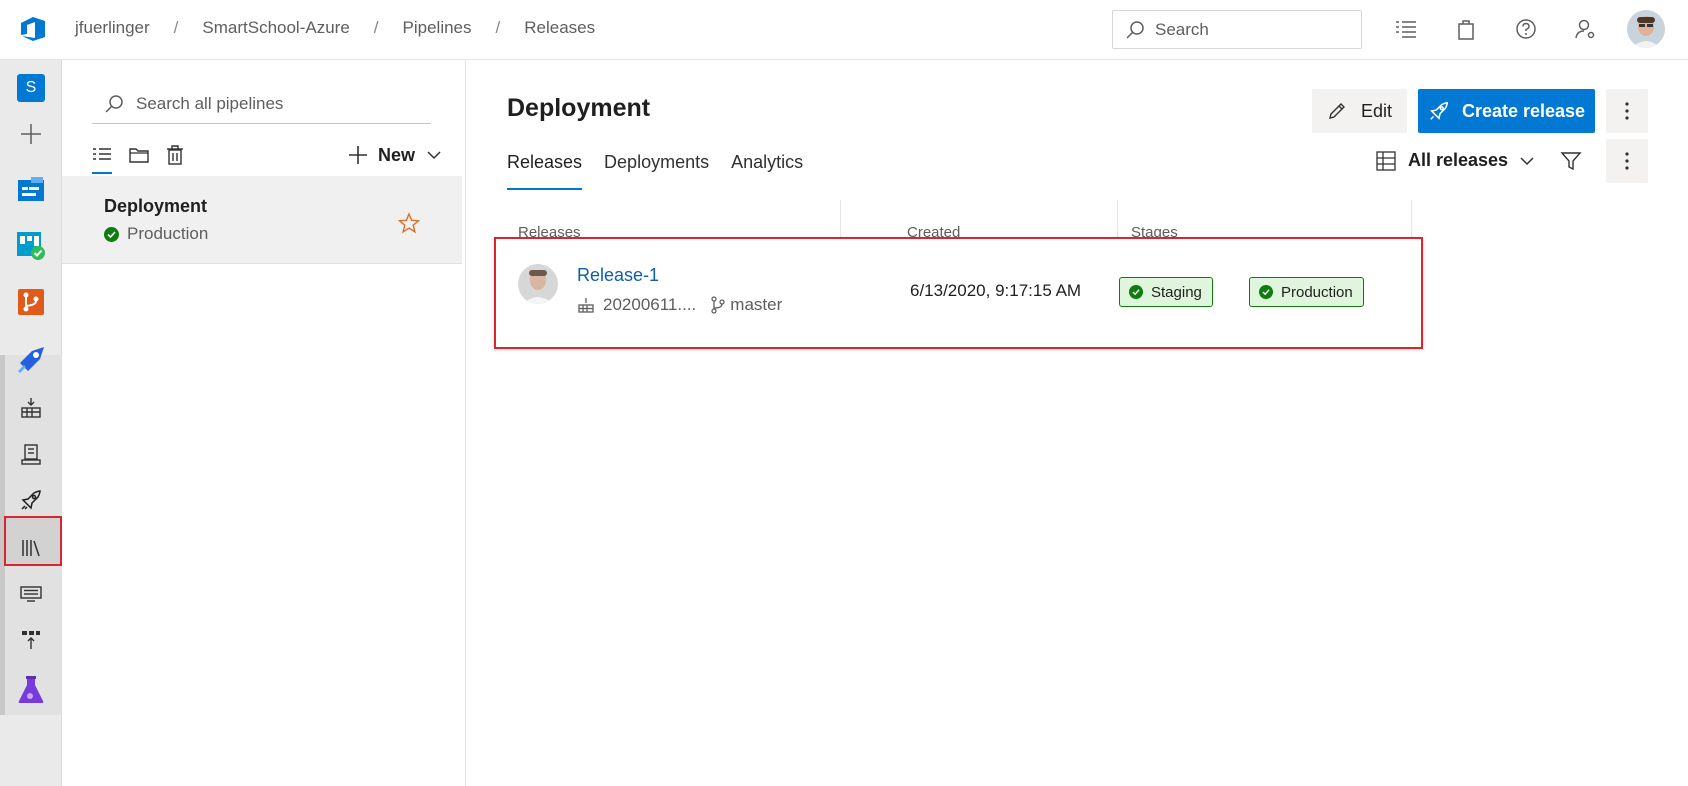  What do you see at coordinates (31, 190) in the screenshot?
I see `overview-icon` at bounding box center [31, 190].